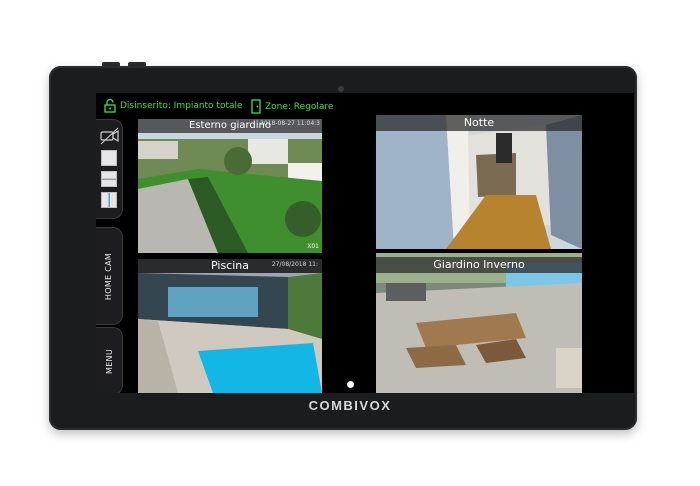 The height and width of the screenshot is (486, 700). What do you see at coordinates (299, 106) in the screenshot?
I see `zone-status-text: Zone: Regolare` at bounding box center [299, 106].